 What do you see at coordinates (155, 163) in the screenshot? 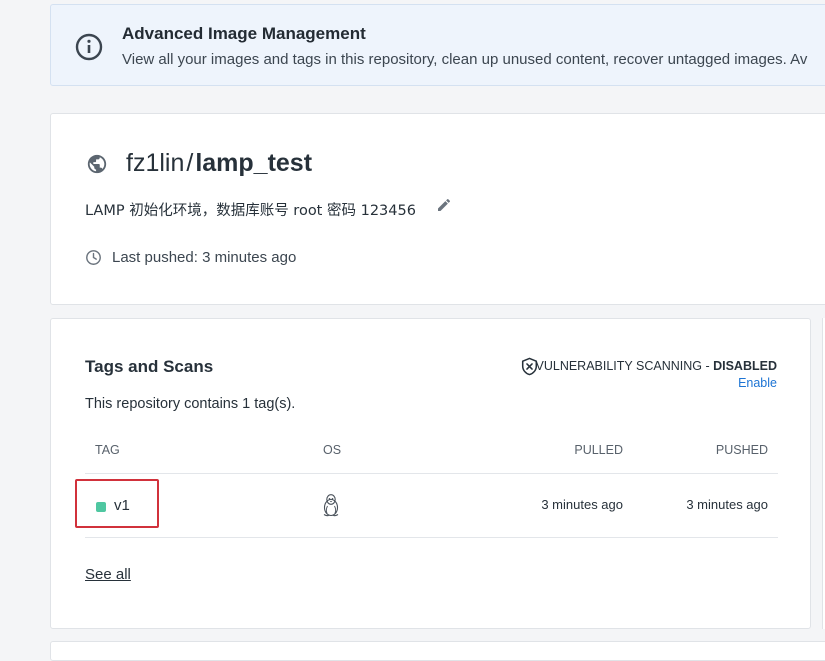
I see `repository-namespace: fz1lin` at bounding box center [155, 163].